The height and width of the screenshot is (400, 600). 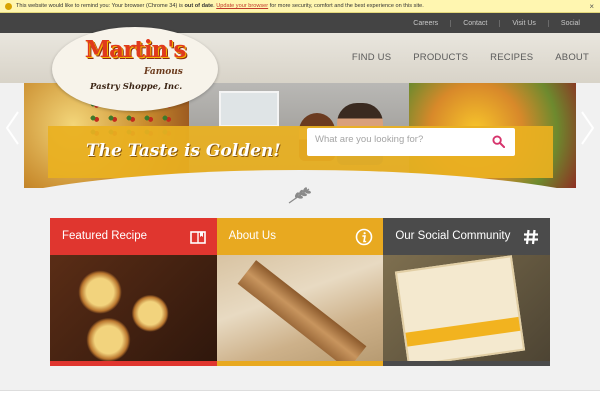 I want to click on logo-famous: Famous, so click(x=163, y=72).